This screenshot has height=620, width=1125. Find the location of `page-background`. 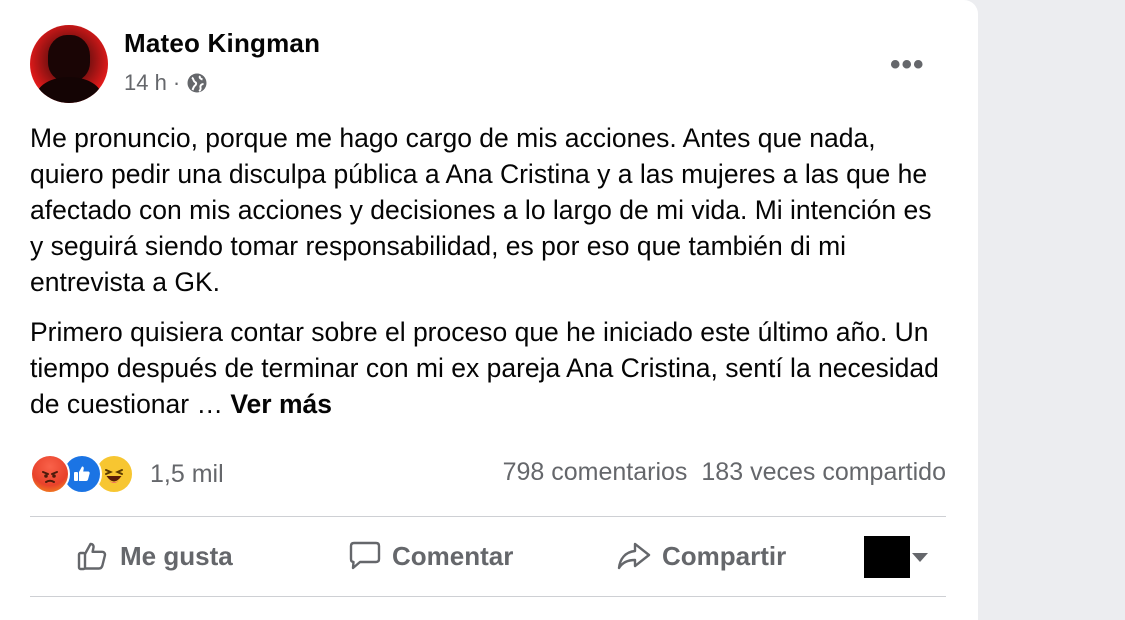

page-background is located at coordinates (1051, 300).